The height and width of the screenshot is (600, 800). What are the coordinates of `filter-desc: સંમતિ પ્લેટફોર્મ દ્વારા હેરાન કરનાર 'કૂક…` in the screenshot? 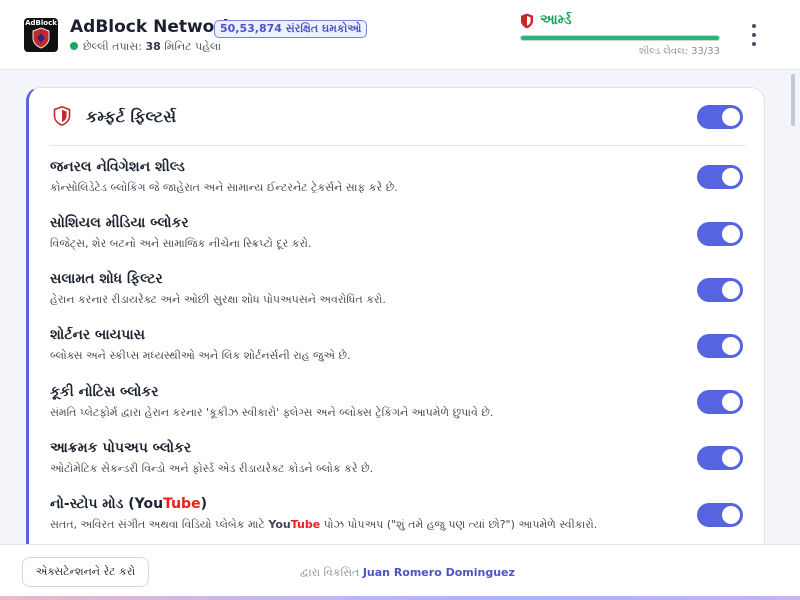 It's located at (272, 412).